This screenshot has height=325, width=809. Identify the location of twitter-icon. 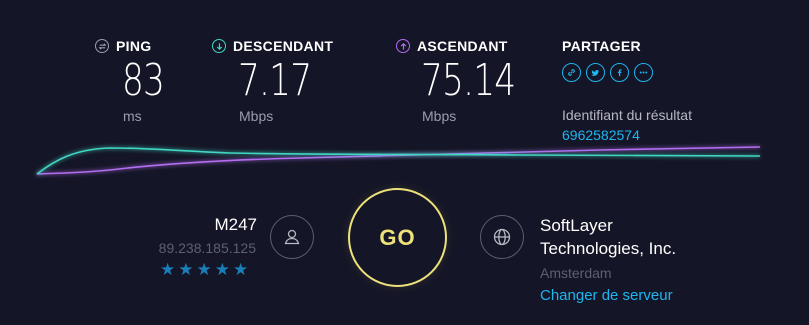
(595, 72).